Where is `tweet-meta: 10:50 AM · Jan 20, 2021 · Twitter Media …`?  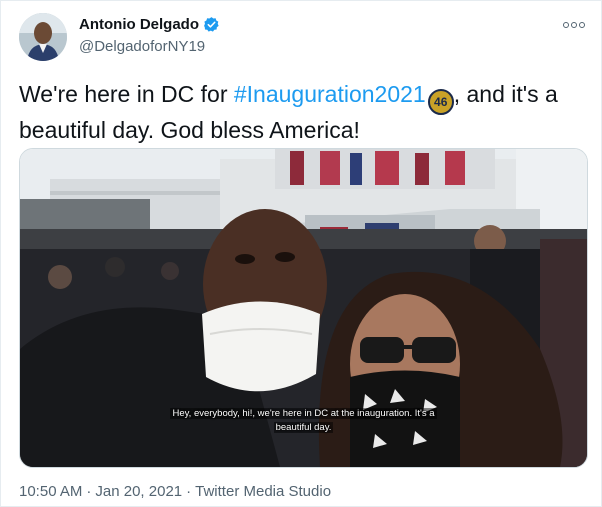 tweet-meta: 10:50 AM · Jan 20, 2021 · Twitter Media … is located at coordinates (175, 491).